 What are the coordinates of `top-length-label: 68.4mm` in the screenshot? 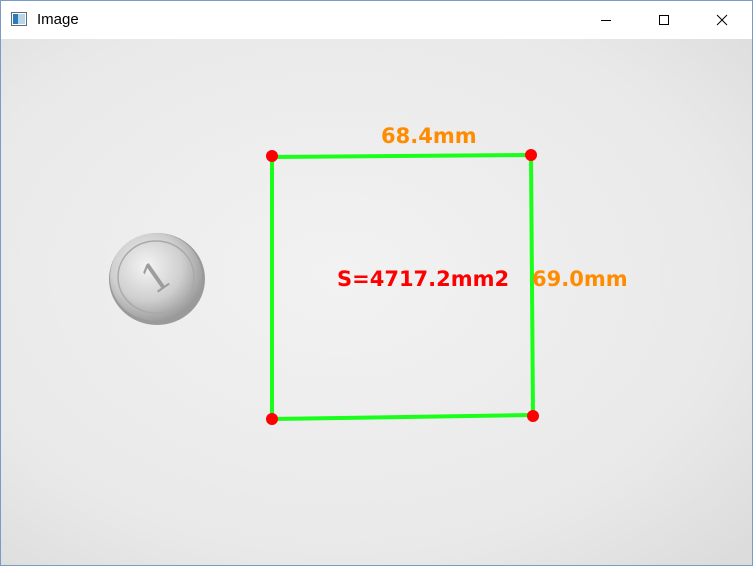 It's located at (429, 136).